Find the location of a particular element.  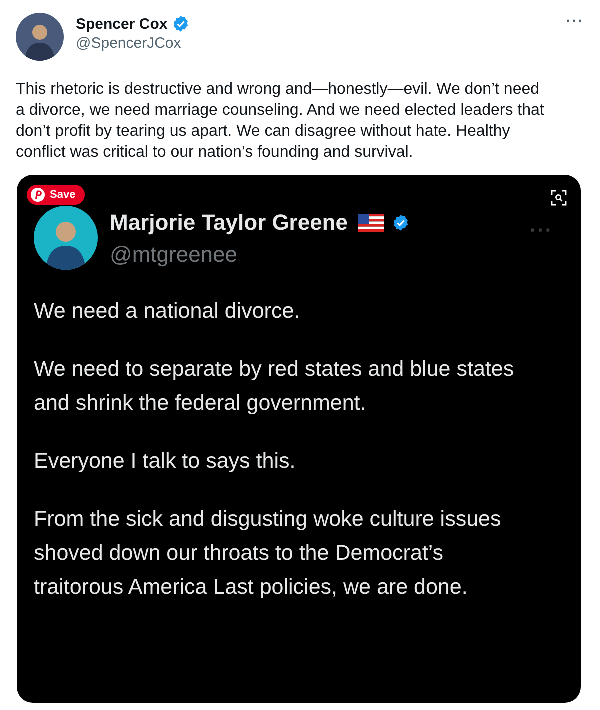

save-button: Save is located at coordinates (56, 195).